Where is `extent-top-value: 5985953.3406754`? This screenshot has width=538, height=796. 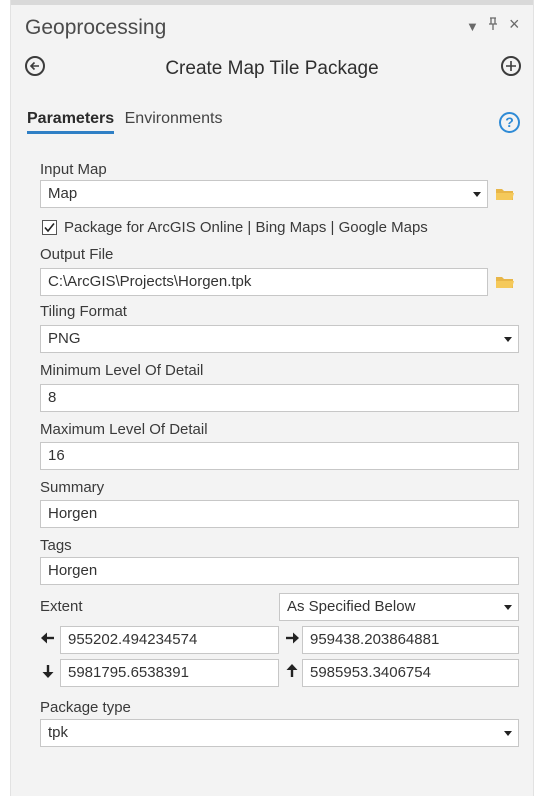 extent-top-value: 5985953.3406754 is located at coordinates (370, 672).